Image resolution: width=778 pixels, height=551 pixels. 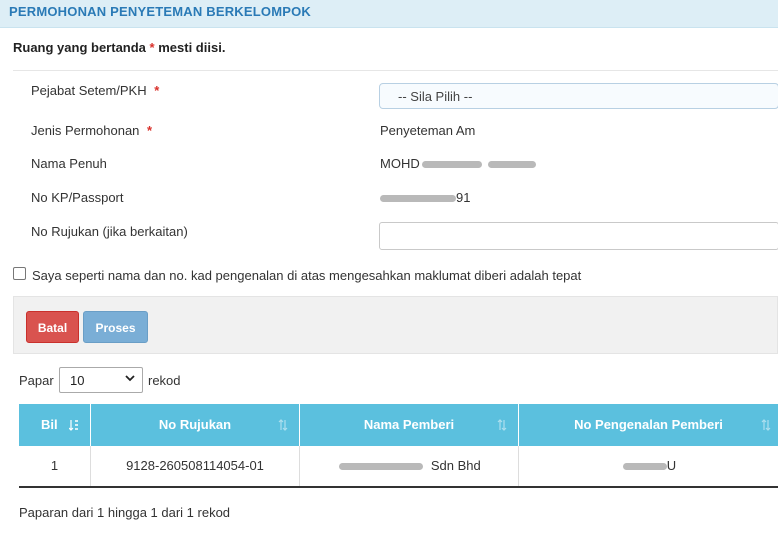 I want to click on page-size-select: 10, so click(x=101, y=380).